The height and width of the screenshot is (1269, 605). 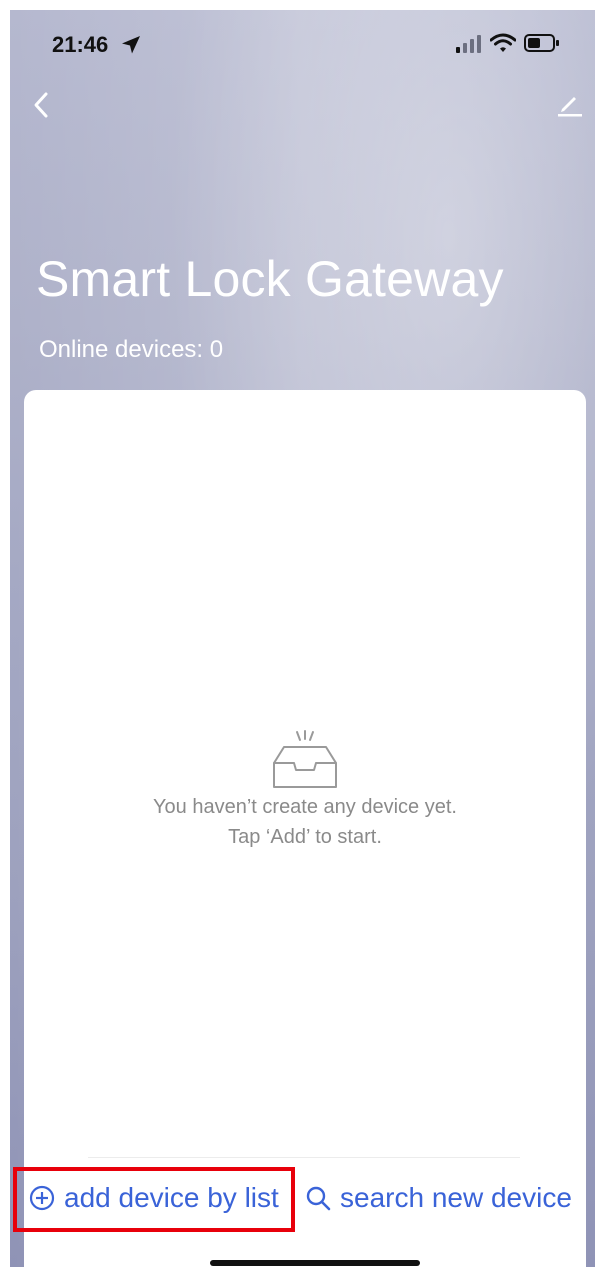 I want to click on page-title: Smart Lock Gateway, so click(x=270, y=279).